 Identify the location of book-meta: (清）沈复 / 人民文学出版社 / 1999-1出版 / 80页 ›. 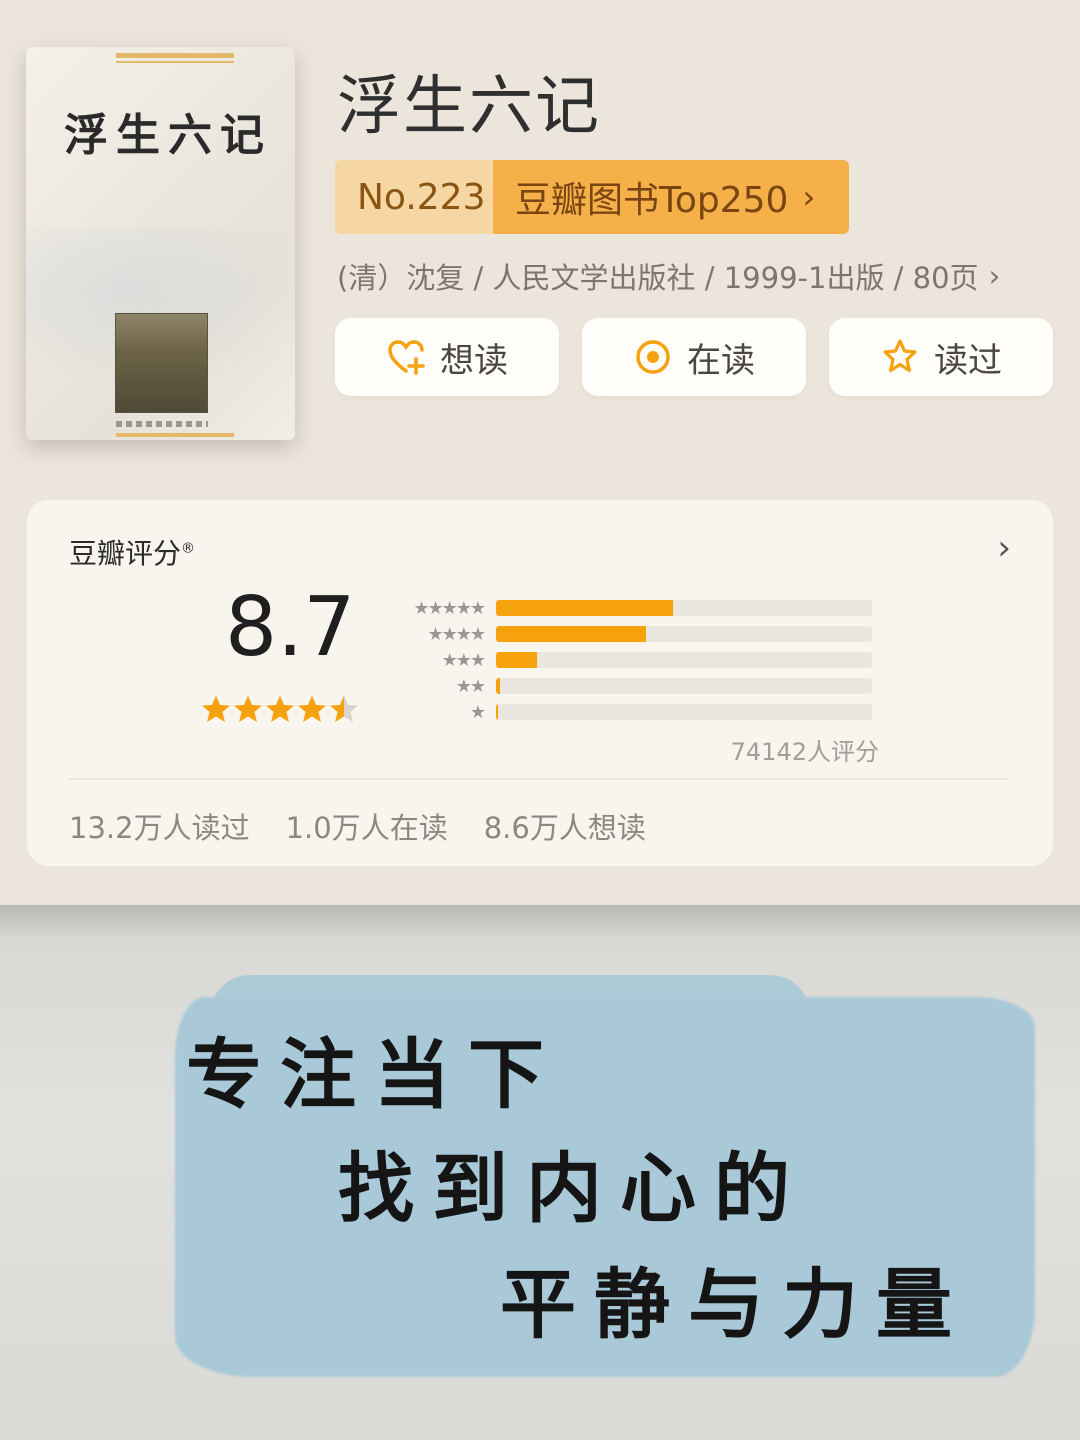
(668, 276).